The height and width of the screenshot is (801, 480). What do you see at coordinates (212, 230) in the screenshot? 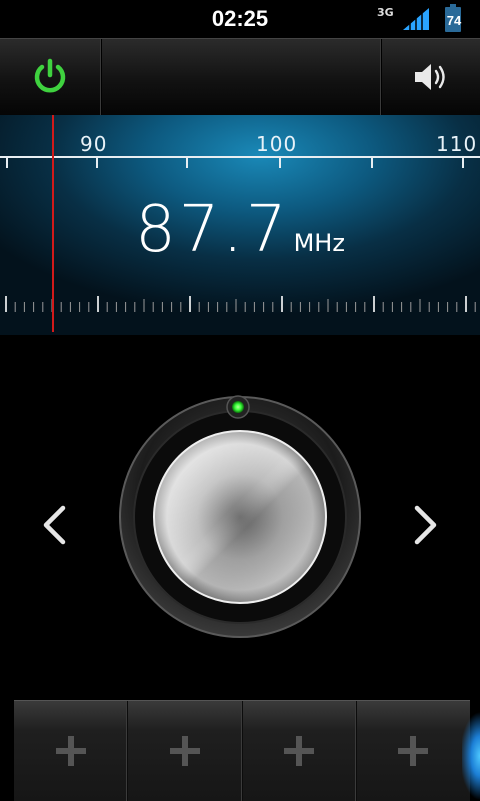
I see `frequency-value: 87.7` at bounding box center [212, 230].